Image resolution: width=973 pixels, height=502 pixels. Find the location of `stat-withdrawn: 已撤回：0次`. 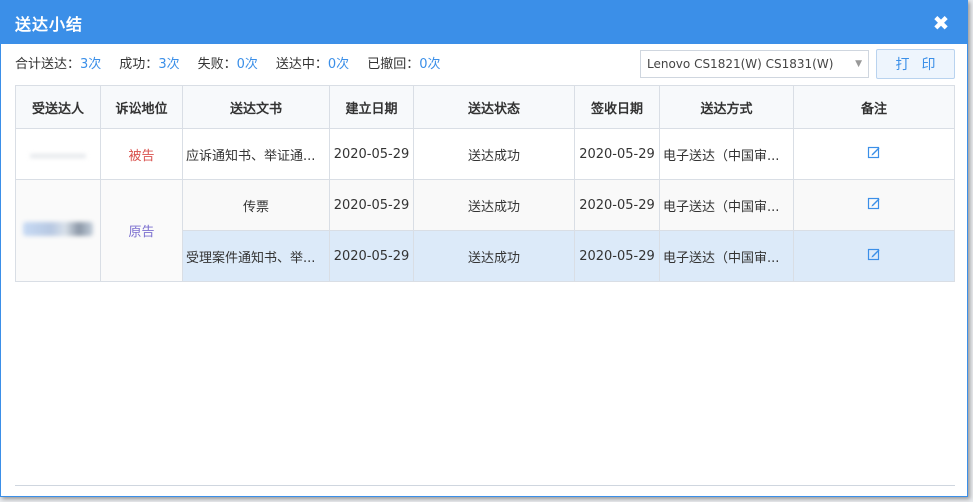

stat-withdrawn: 已撤回：0次 is located at coordinates (403, 62).